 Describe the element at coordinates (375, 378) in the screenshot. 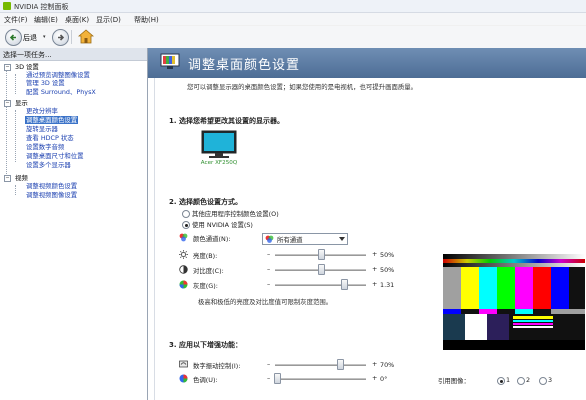

I see `hue-plus: +` at that location.